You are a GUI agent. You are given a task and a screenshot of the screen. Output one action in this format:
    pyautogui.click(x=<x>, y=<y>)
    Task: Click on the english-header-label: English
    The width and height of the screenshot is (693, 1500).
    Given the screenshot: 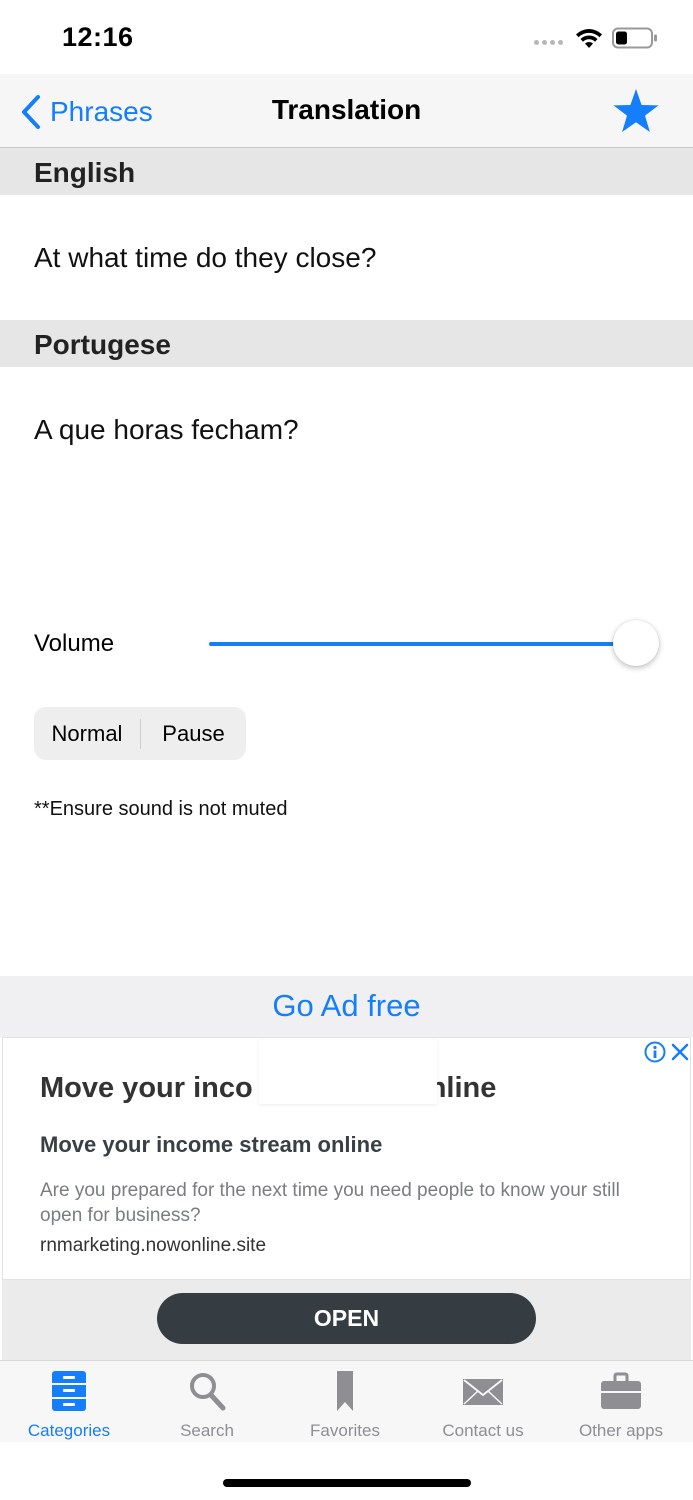 What is the action you would take?
    pyautogui.click(x=85, y=172)
    